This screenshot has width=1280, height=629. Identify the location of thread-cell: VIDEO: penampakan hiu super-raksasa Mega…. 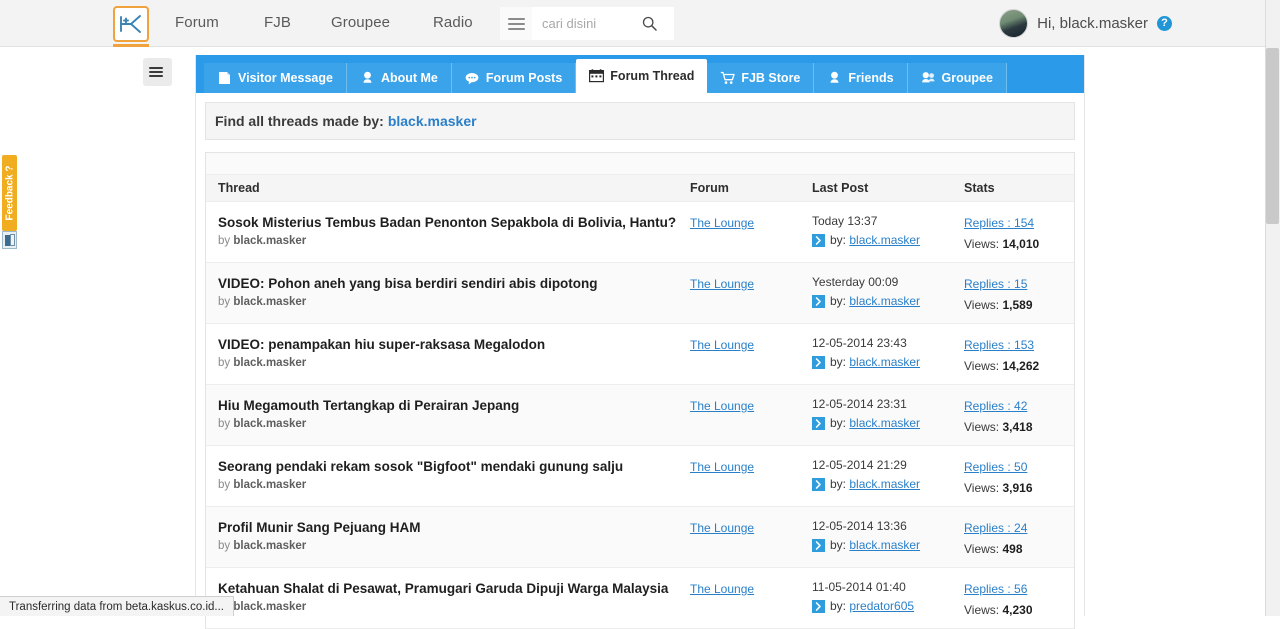
(447, 354).